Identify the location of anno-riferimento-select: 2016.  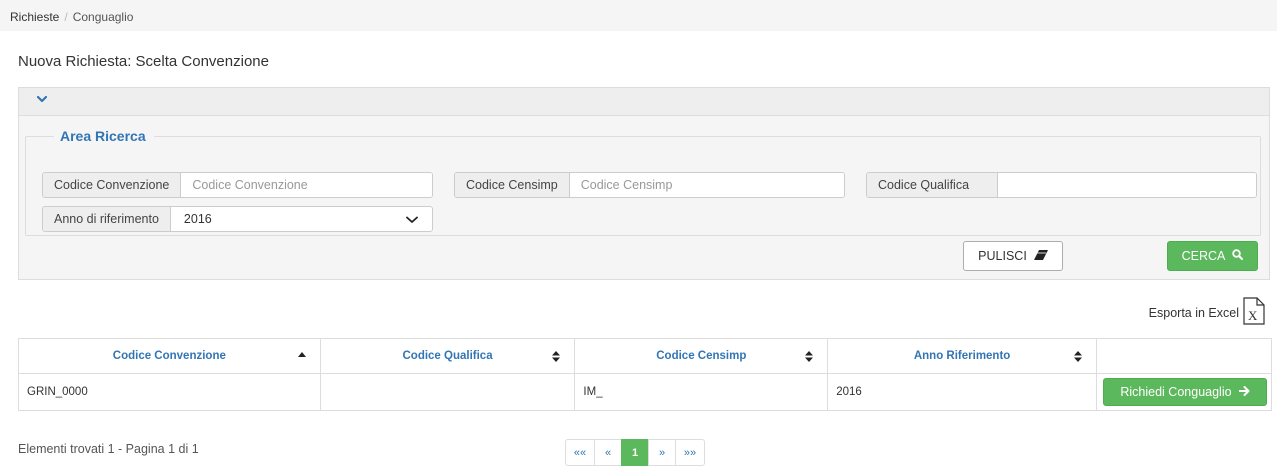
(301, 219).